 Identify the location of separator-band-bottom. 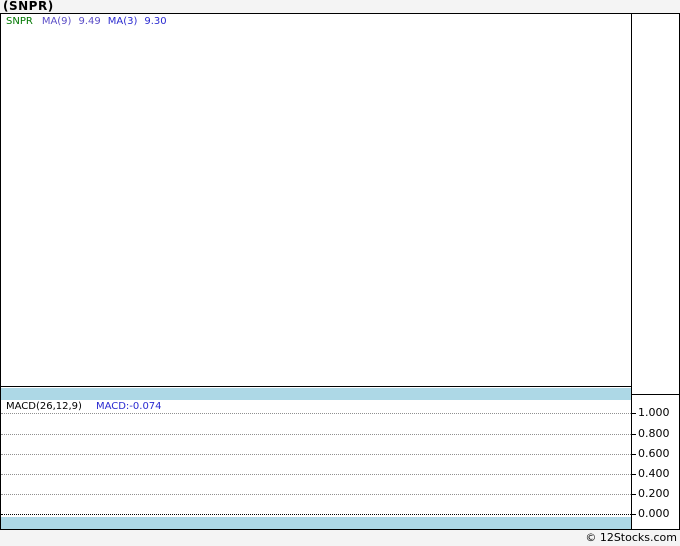
(316, 523).